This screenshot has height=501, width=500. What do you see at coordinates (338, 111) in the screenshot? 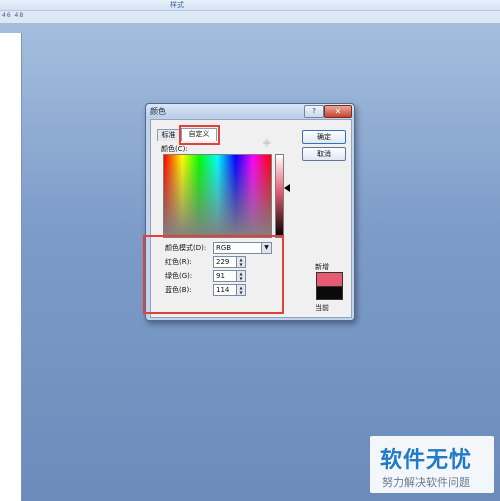
I see `close-button: ✕` at bounding box center [338, 111].